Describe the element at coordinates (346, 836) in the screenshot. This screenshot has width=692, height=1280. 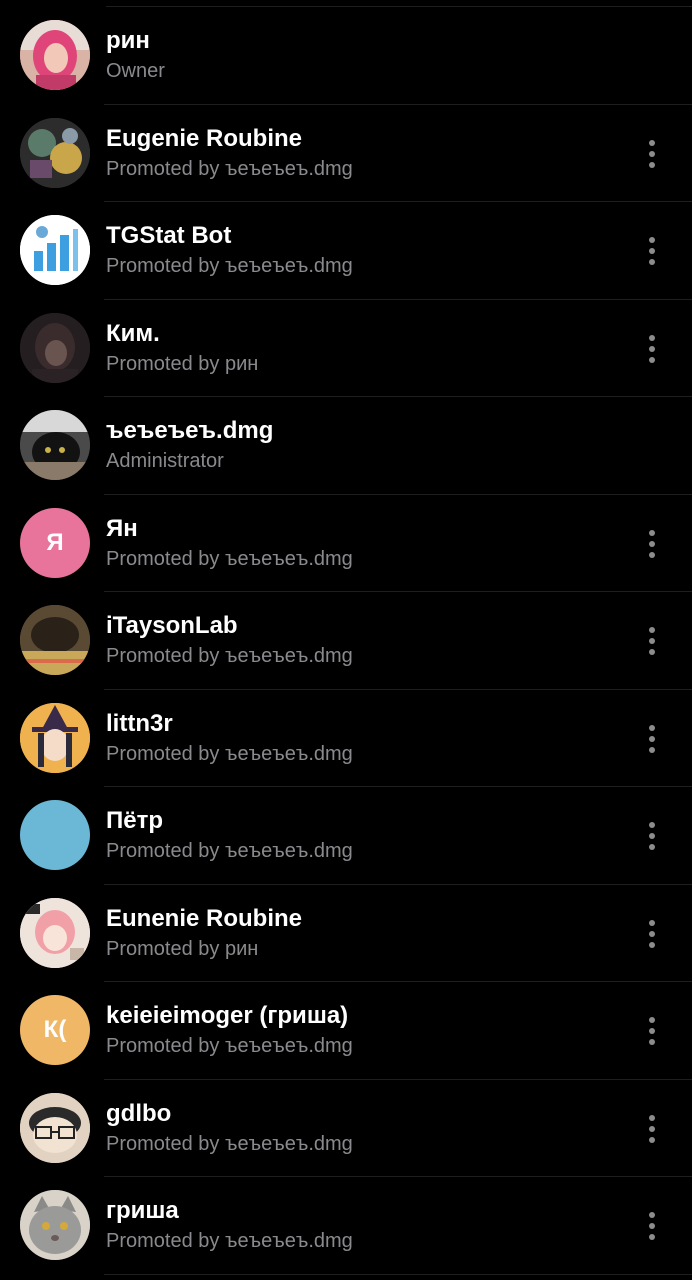
I see `member-row: Пётр Promoted by ъеъеъеъ.dmg` at that location.